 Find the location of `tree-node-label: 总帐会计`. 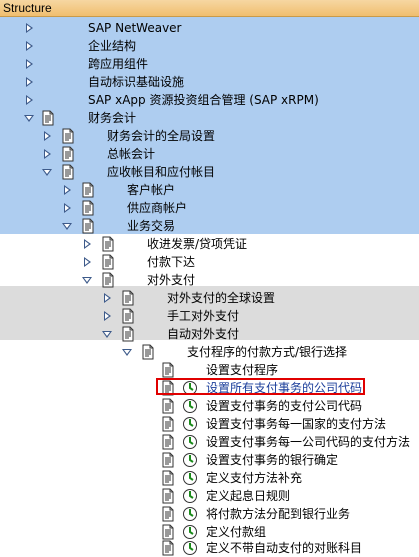

tree-node-label: 总帐会计 is located at coordinates (131, 154).